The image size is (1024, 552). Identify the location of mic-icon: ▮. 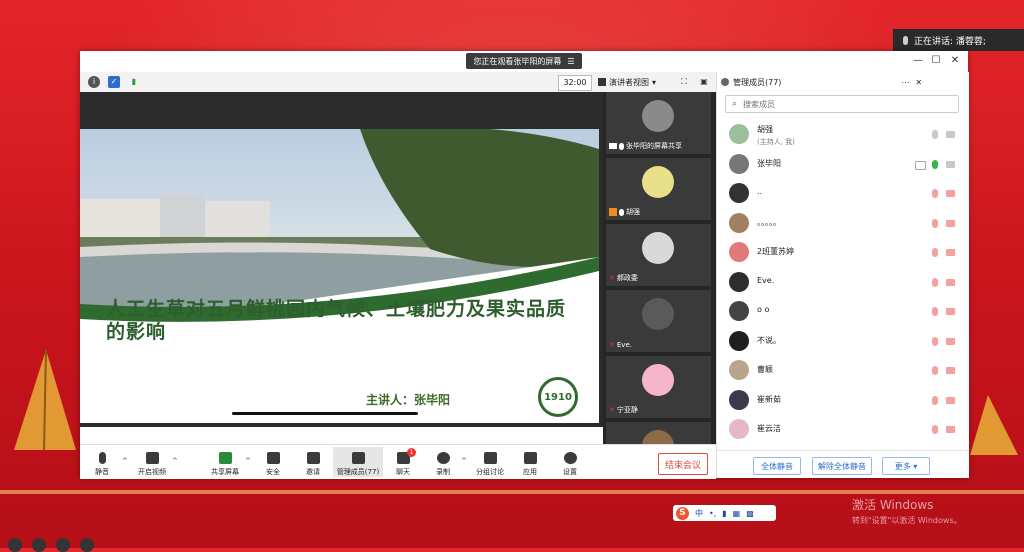
(724, 513).